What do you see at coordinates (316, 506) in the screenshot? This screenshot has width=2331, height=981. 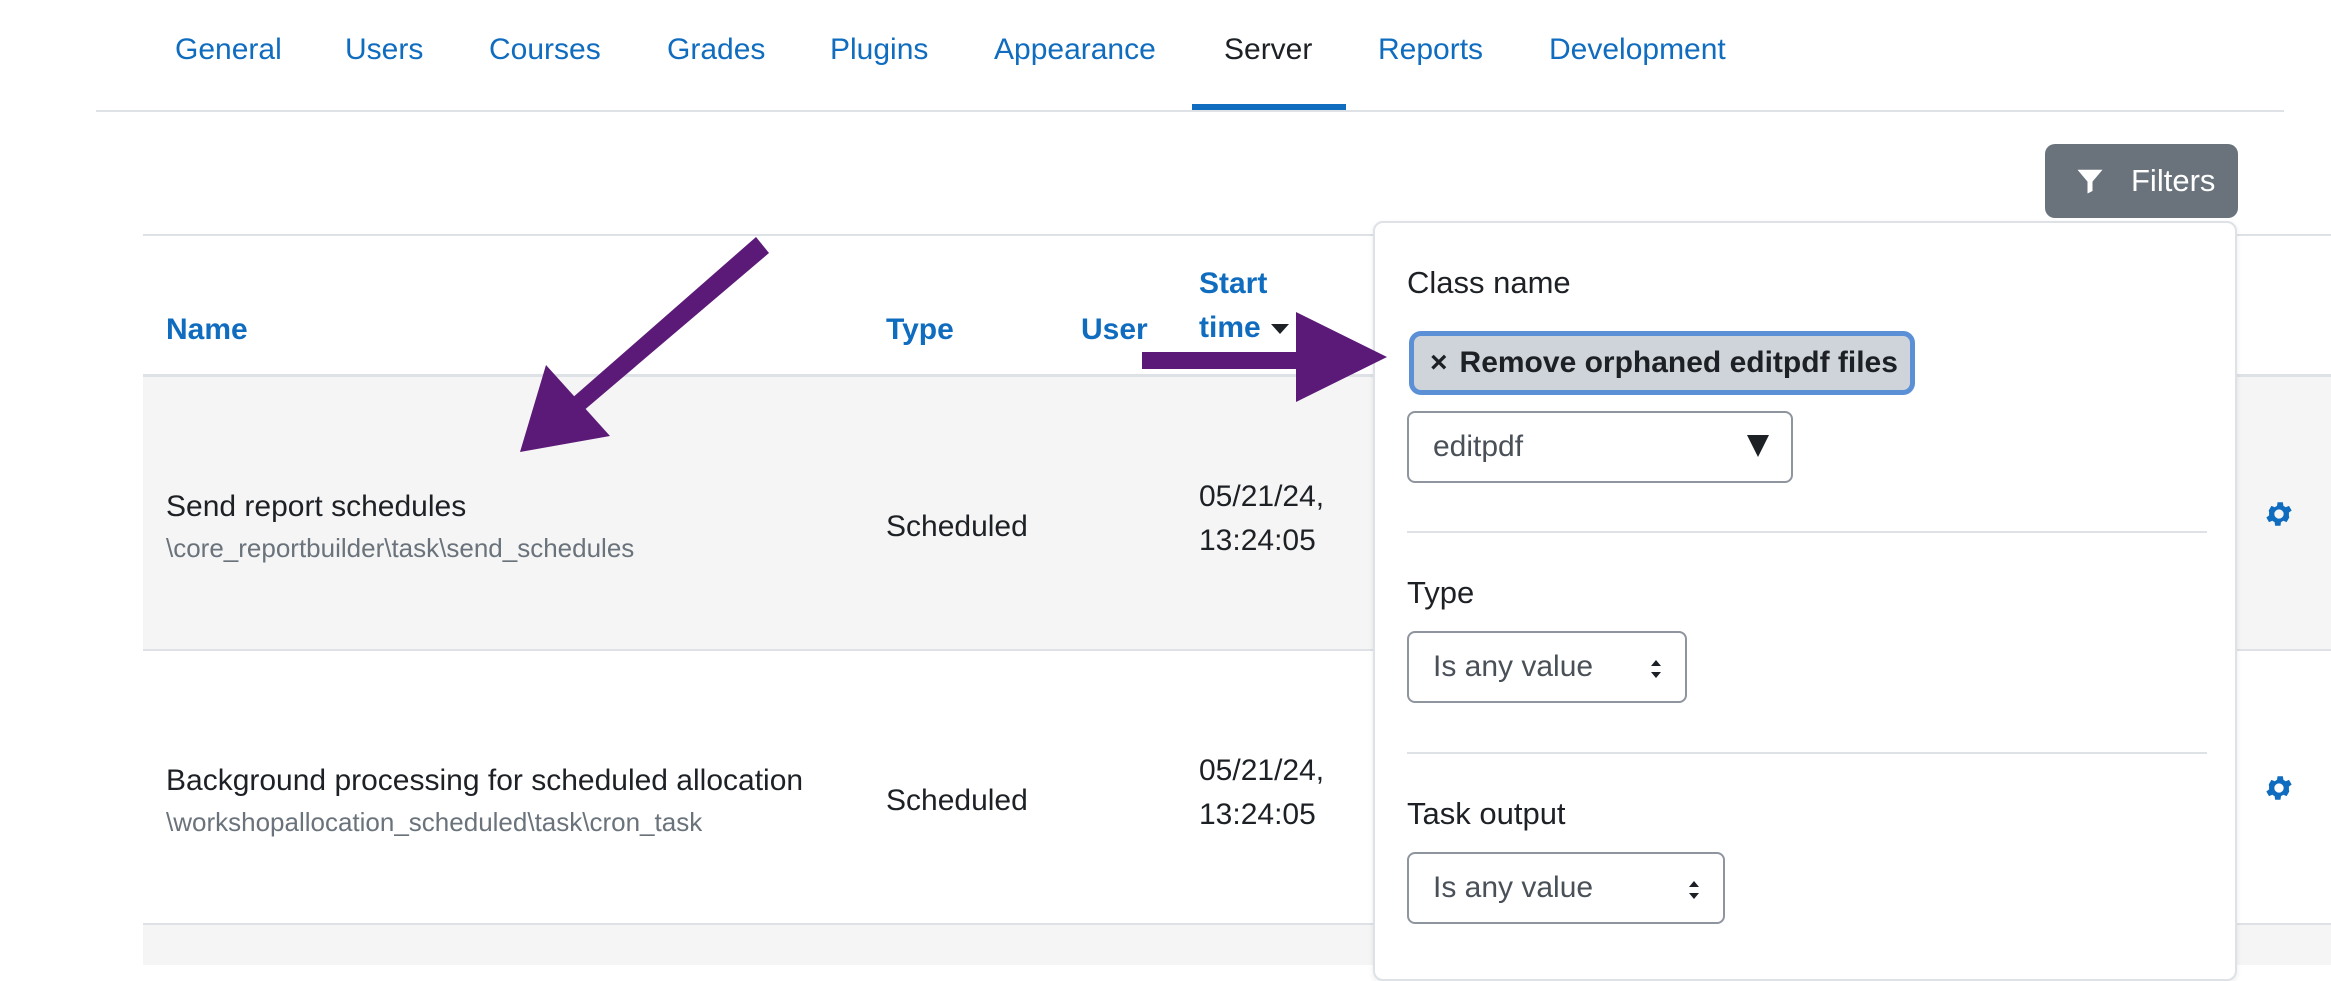 I see `task-name: Send report schedules` at bounding box center [316, 506].